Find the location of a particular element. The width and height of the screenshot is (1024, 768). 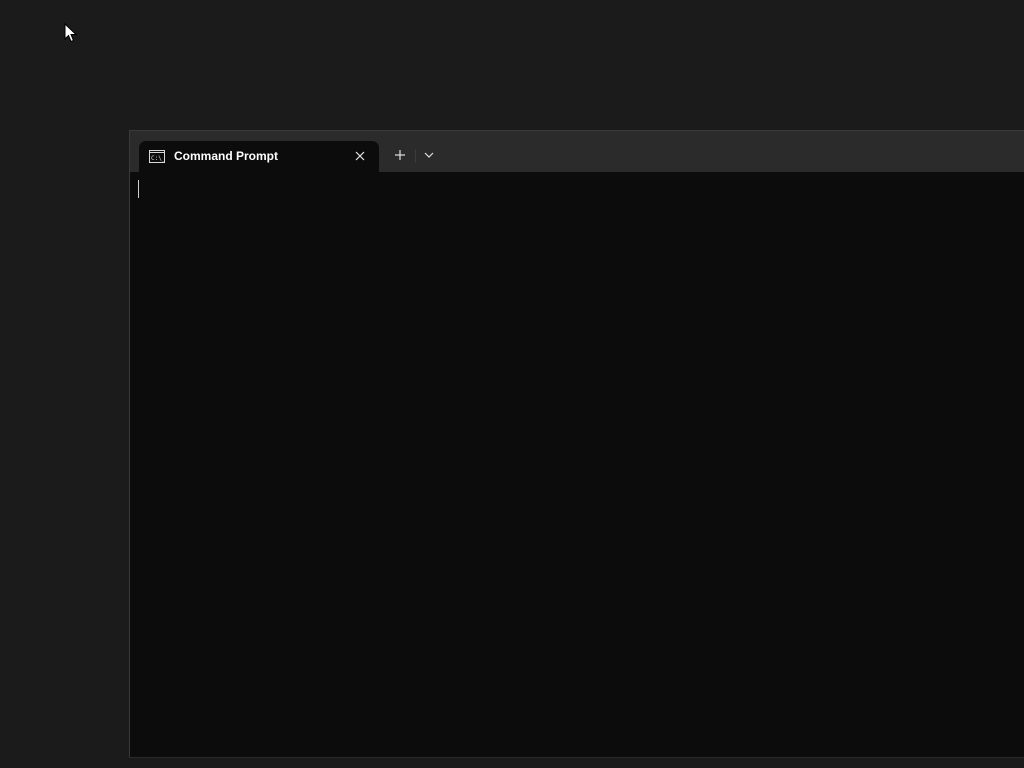

close-tab-button is located at coordinates (360, 156).